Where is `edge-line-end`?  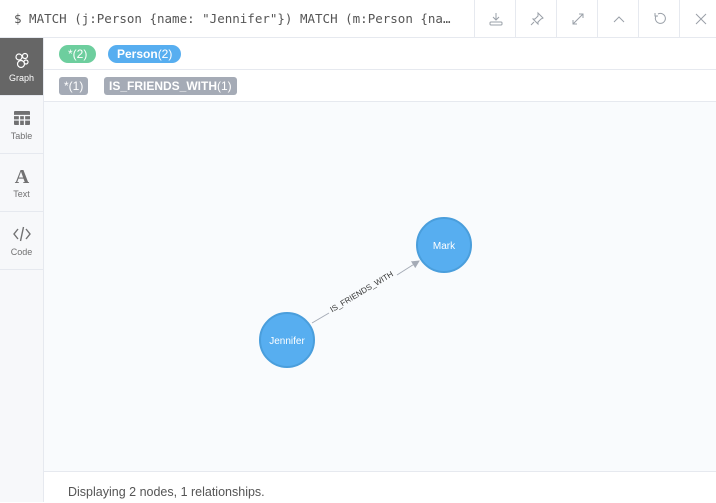
edge-line-end is located at coordinates (408, 268).